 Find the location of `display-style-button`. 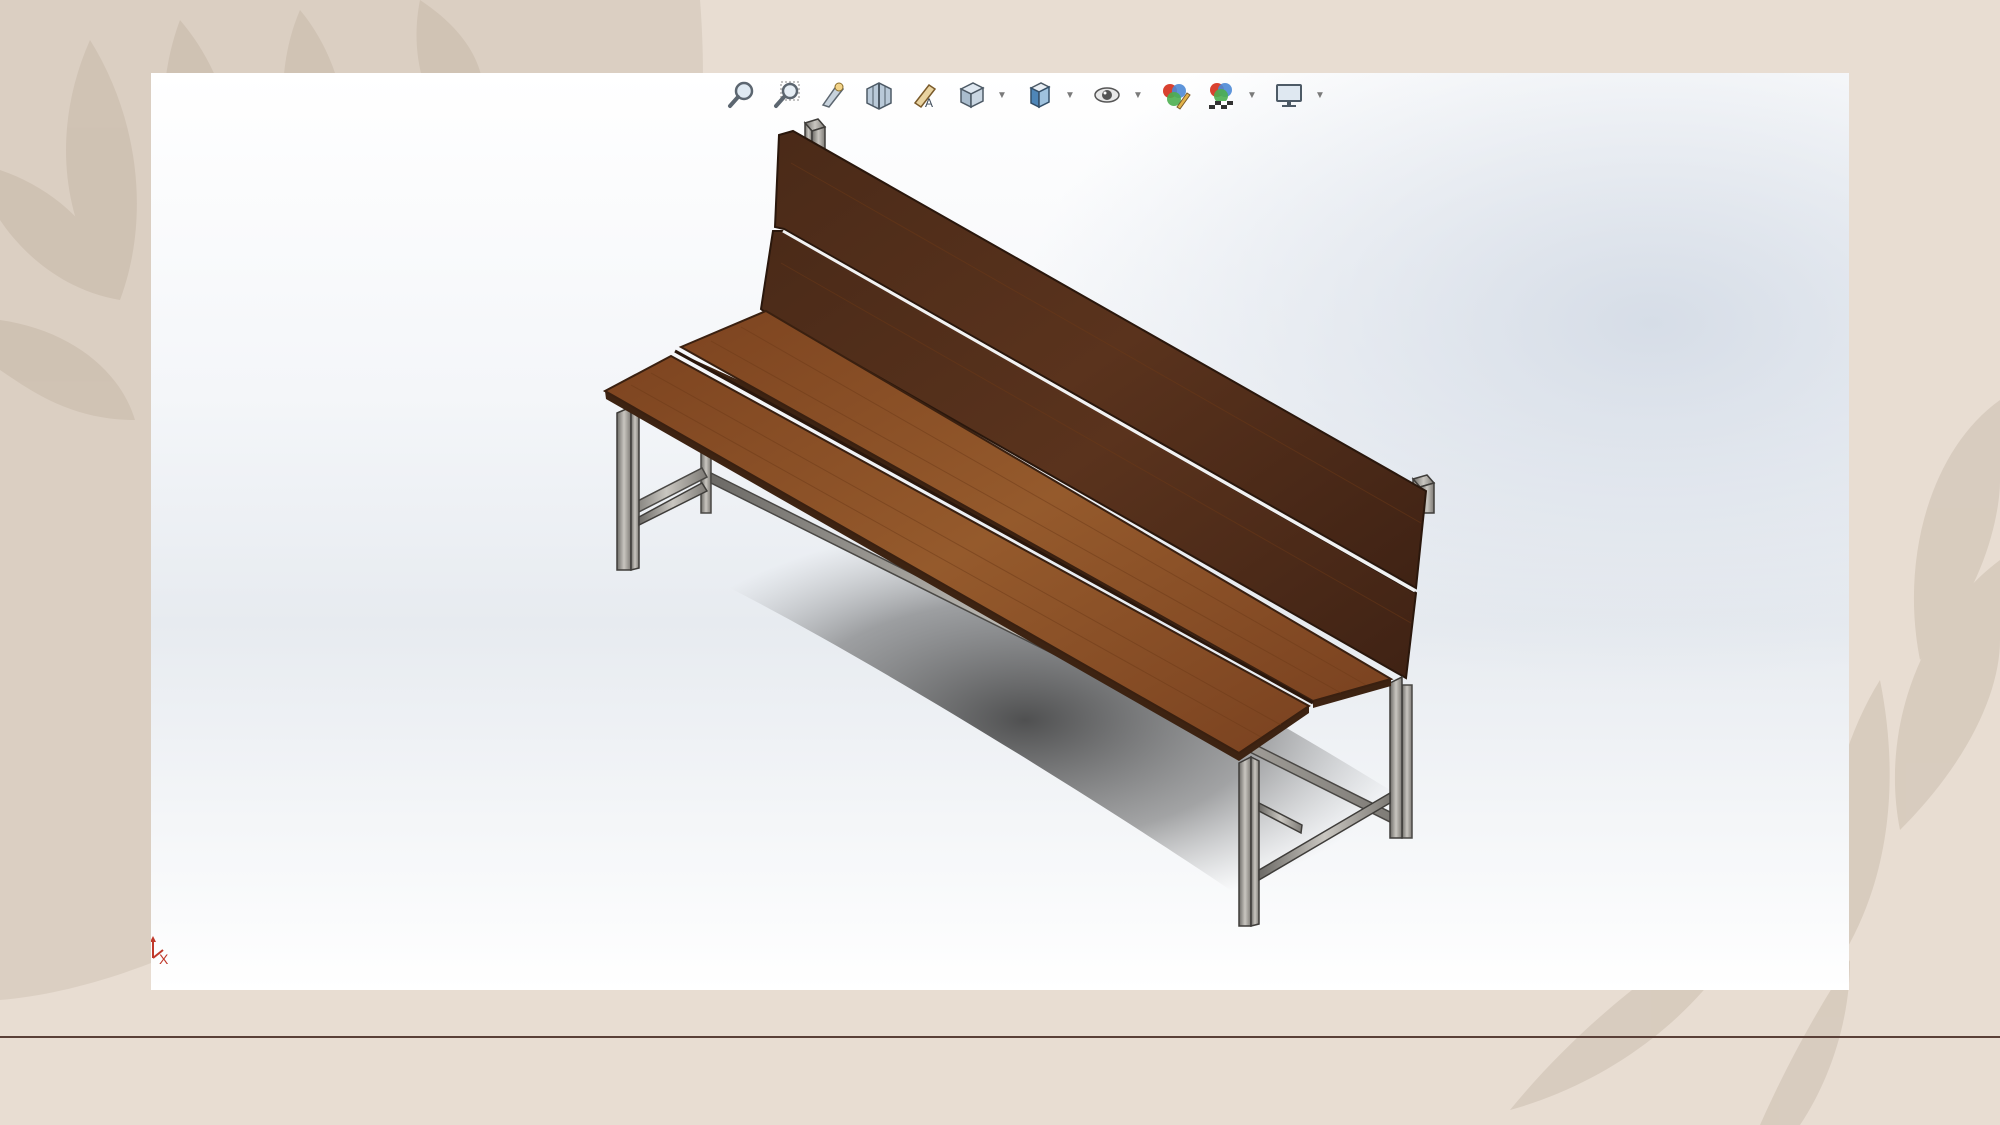

display-style-button is located at coordinates (1039, 95).